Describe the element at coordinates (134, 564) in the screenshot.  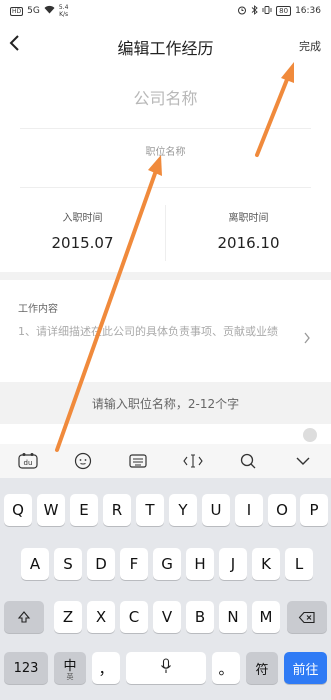
I see `key-f: F` at that location.